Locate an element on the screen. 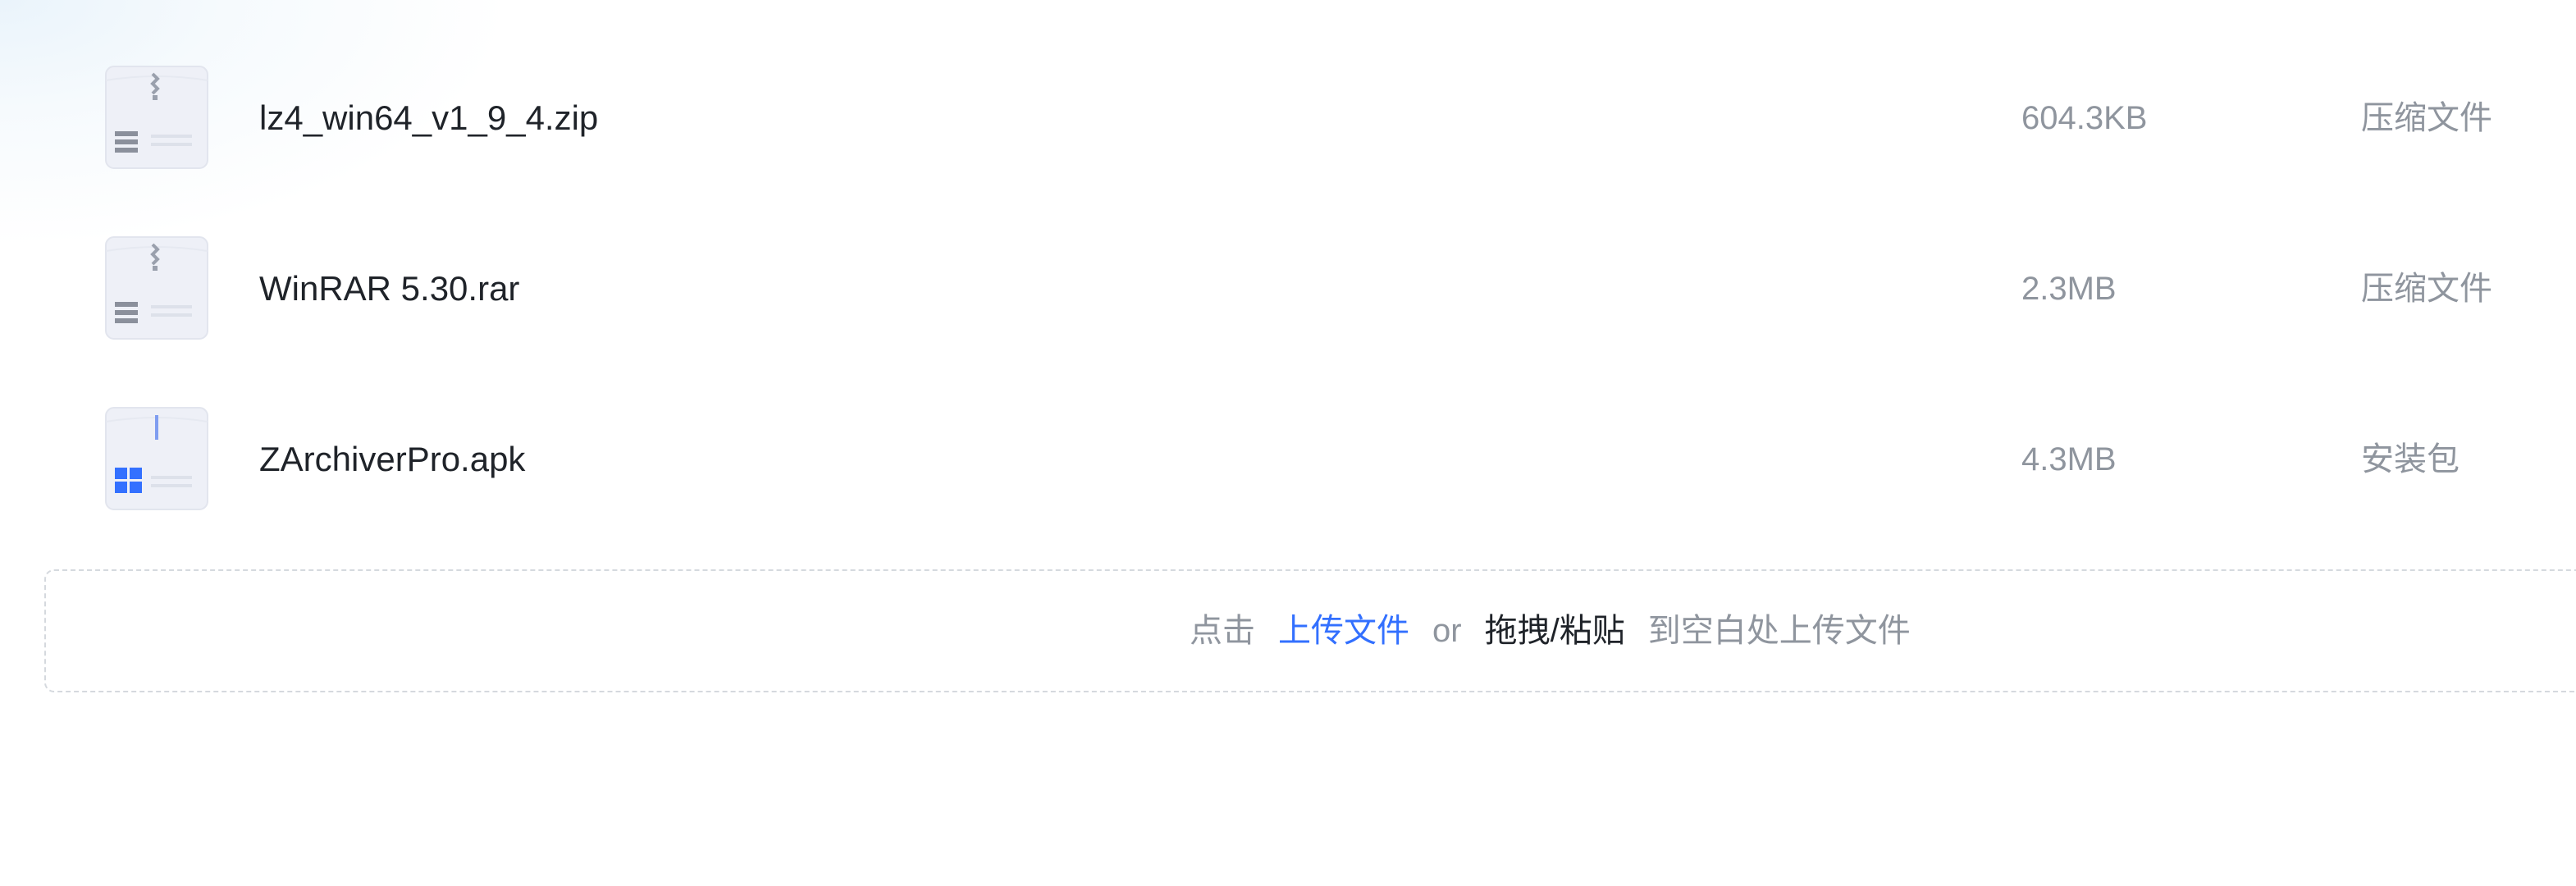 Image resolution: width=2576 pixels, height=886 pixels. file-type: 安装包 is located at coordinates (2410, 459).